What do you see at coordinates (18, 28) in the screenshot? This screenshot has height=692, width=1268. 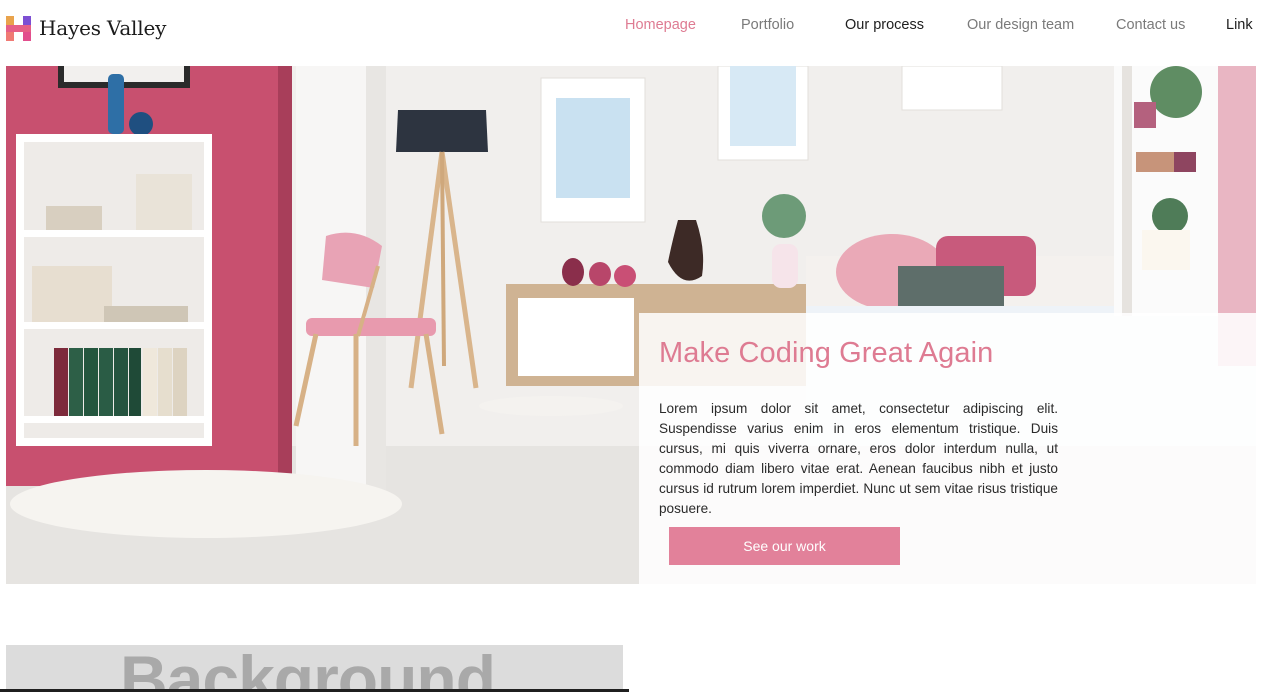 I see `hv-logo-icon` at bounding box center [18, 28].